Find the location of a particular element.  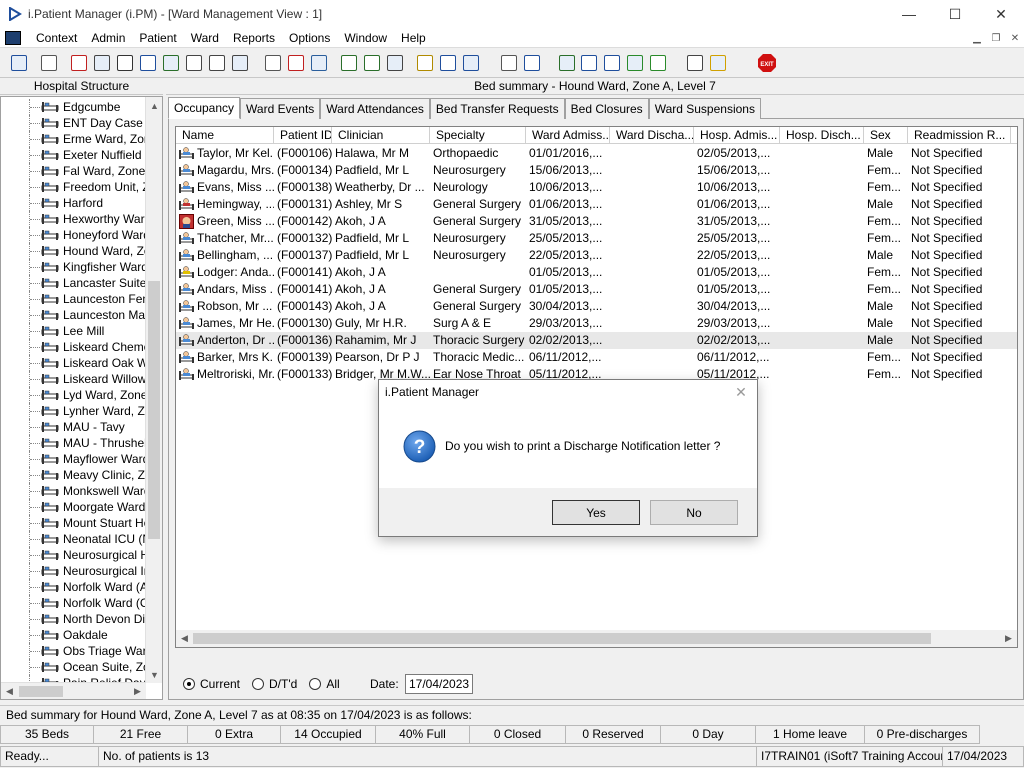

column-header: Sex is located at coordinates (886, 135).